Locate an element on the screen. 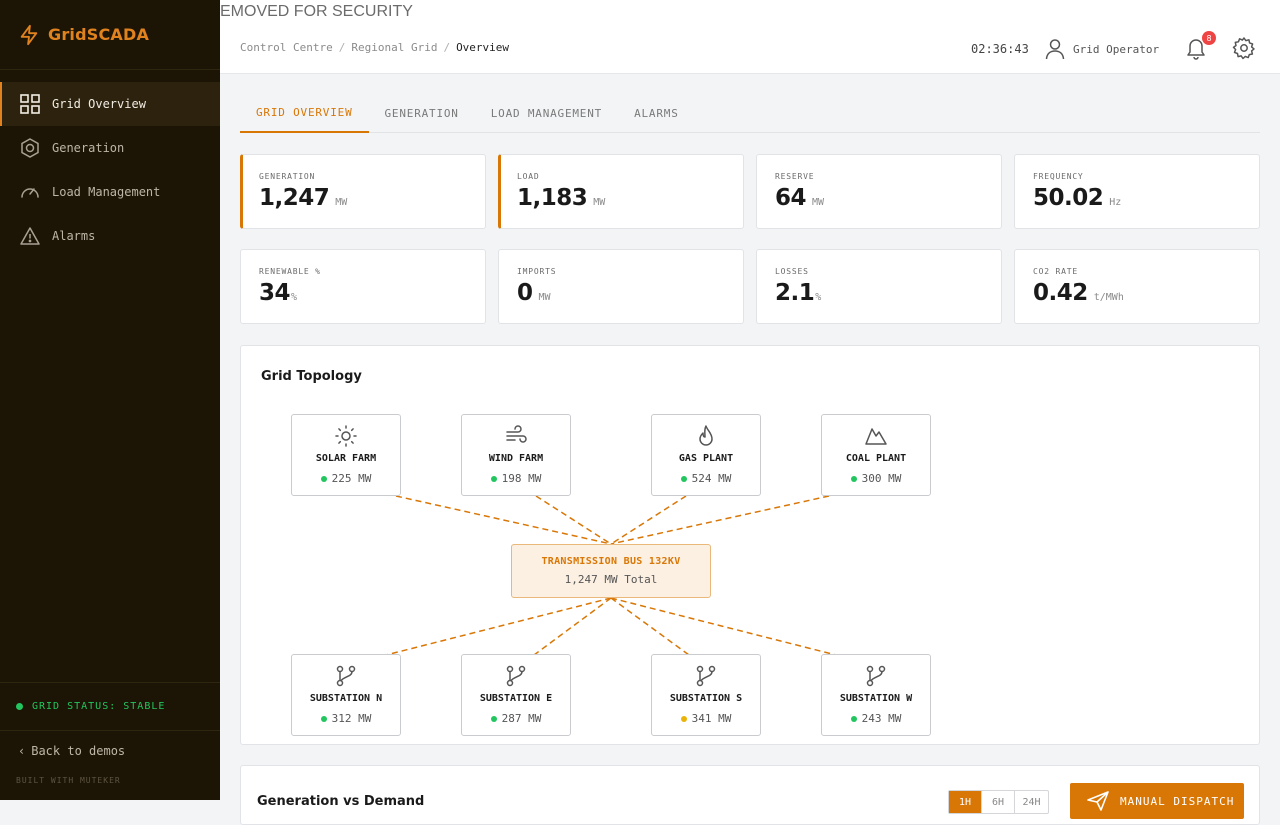 The image size is (1280, 825). tab-load-management: LOAD MANAGEMENT is located at coordinates (546, 113).